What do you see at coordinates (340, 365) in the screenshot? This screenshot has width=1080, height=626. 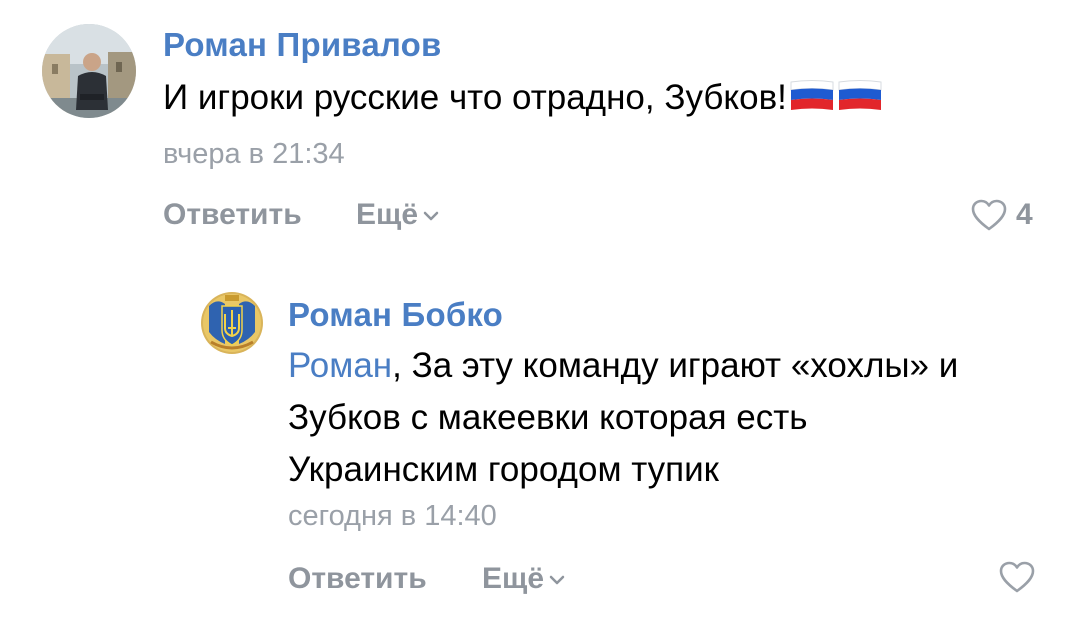 I see `mention-link: Роман` at bounding box center [340, 365].